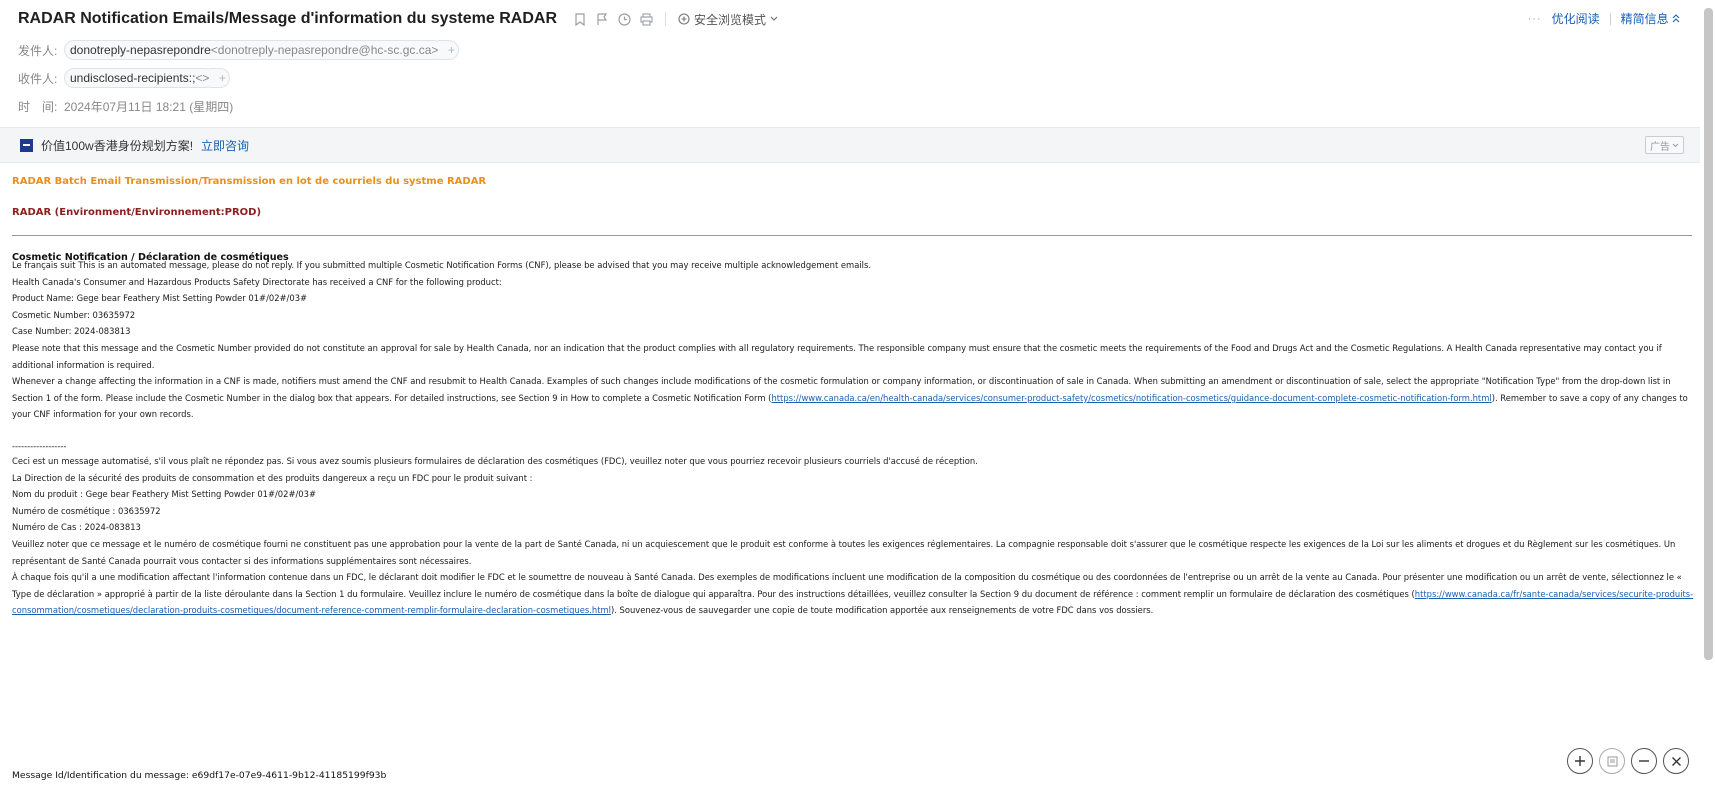  What do you see at coordinates (1708, 334) in the screenshot?
I see `vertical-scrollbar` at bounding box center [1708, 334].